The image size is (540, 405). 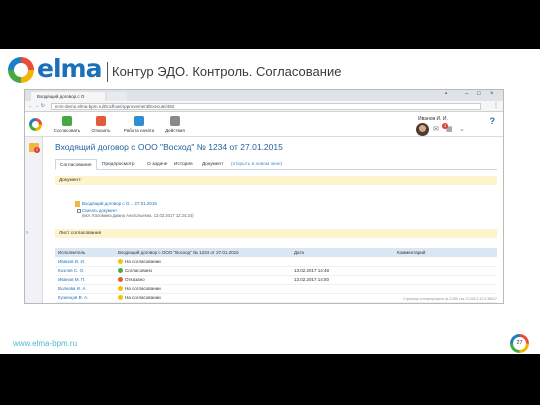 I want to click on slide-title: Контур ЭДО. Контроль. Согласование, so click(x=227, y=71).